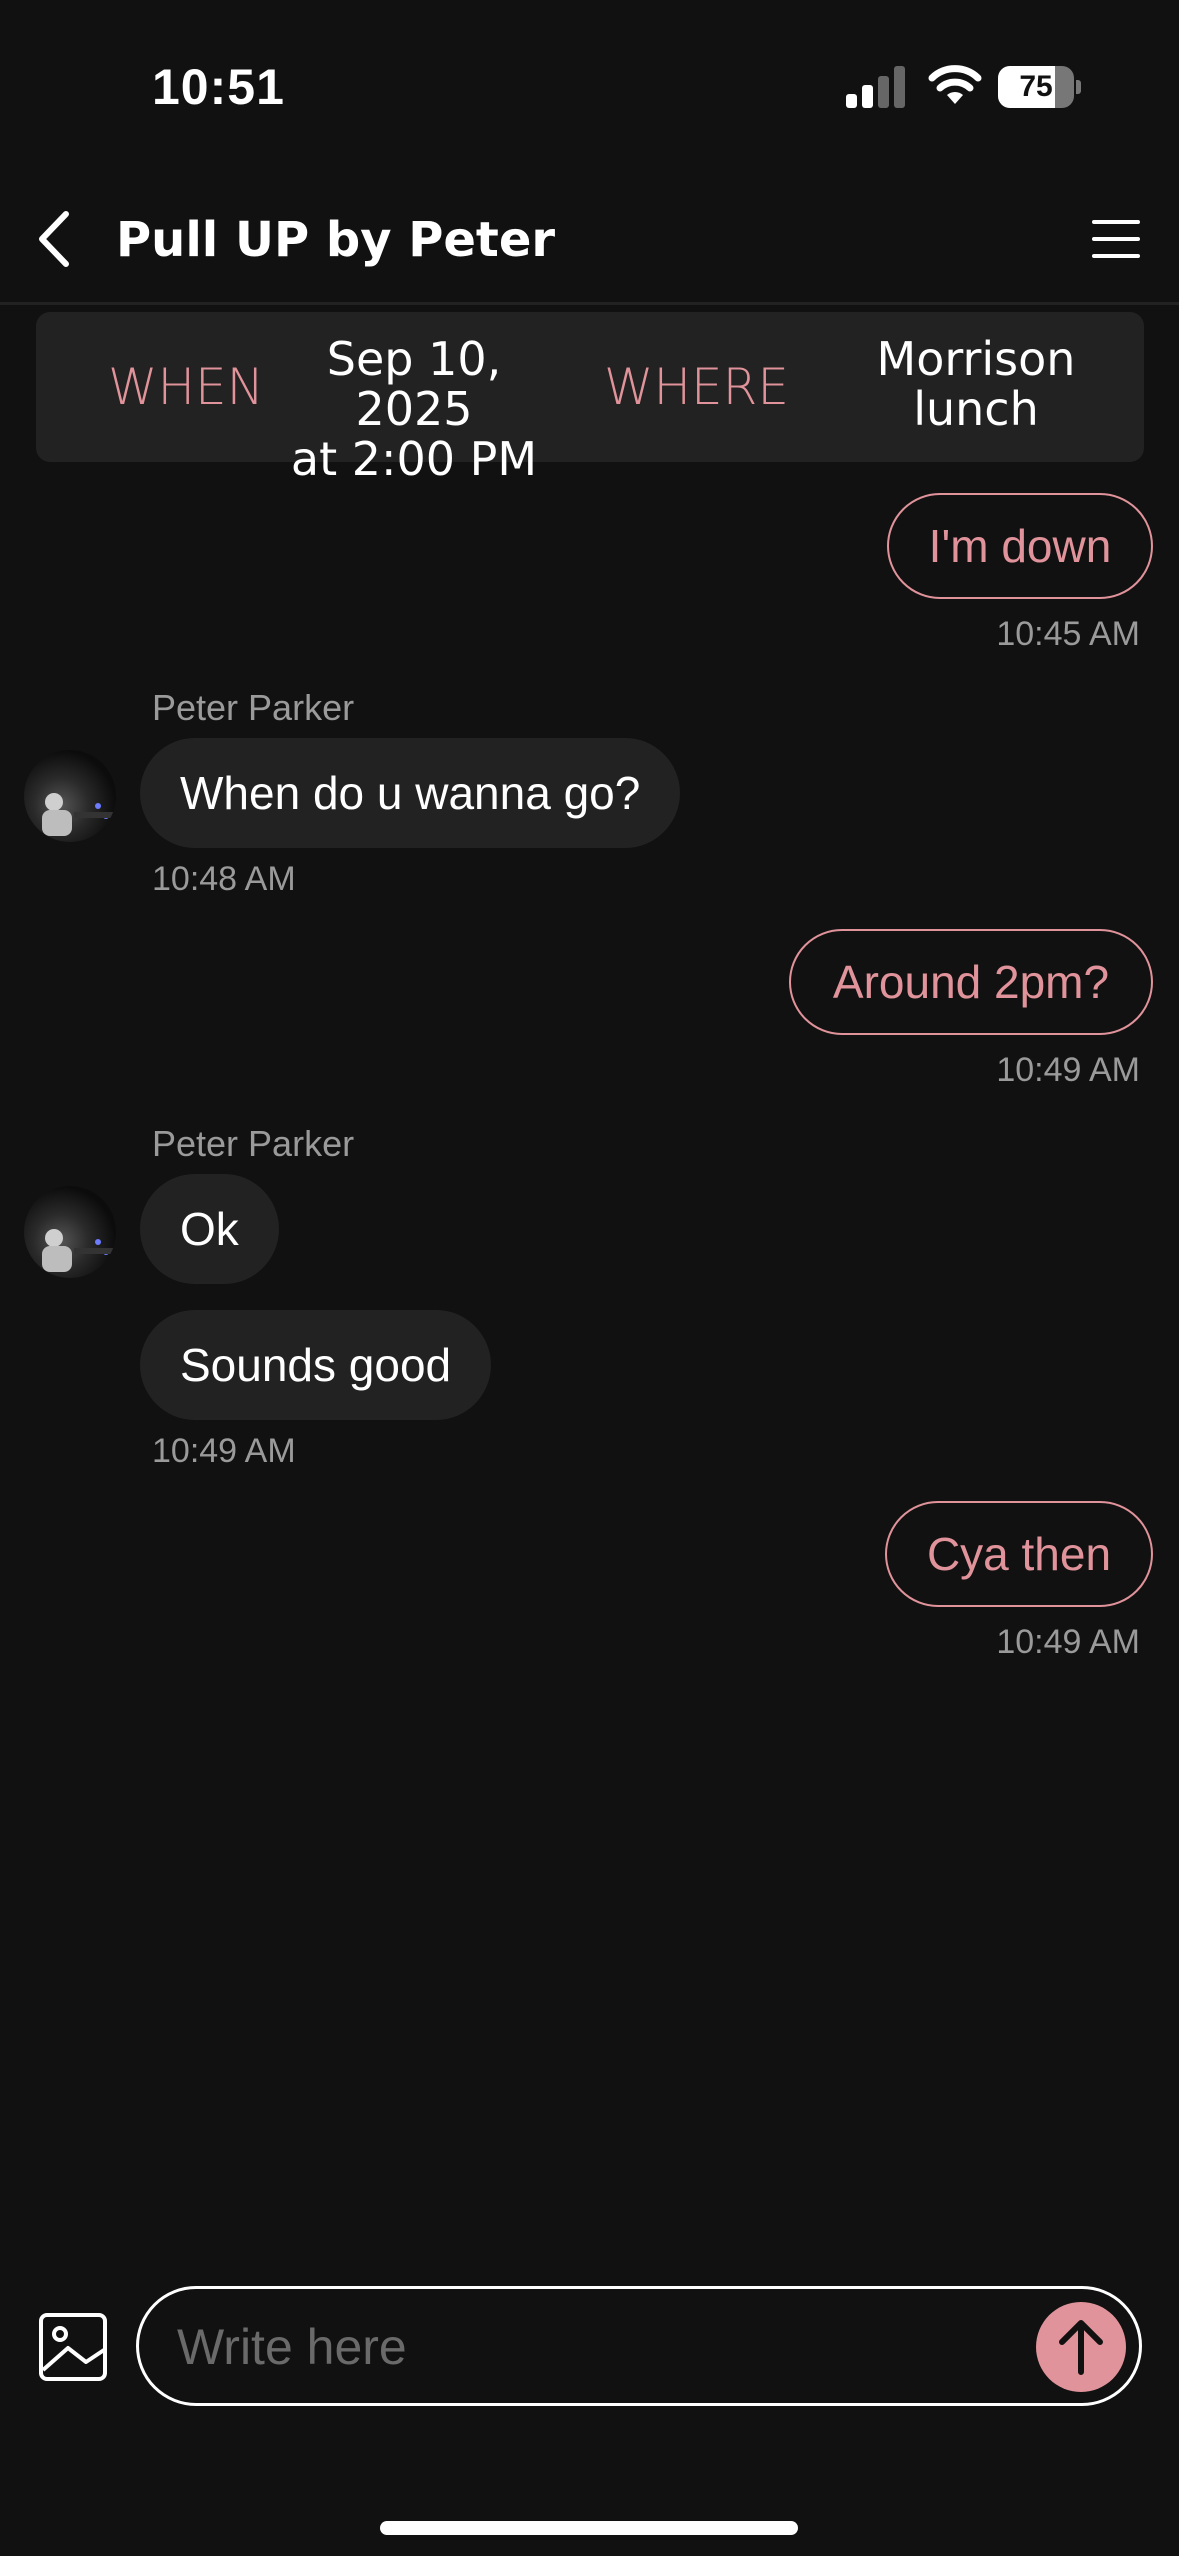  Describe the element at coordinates (410, 793) in the screenshot. I see `incoming-message: When do u wanna go?` at that location.